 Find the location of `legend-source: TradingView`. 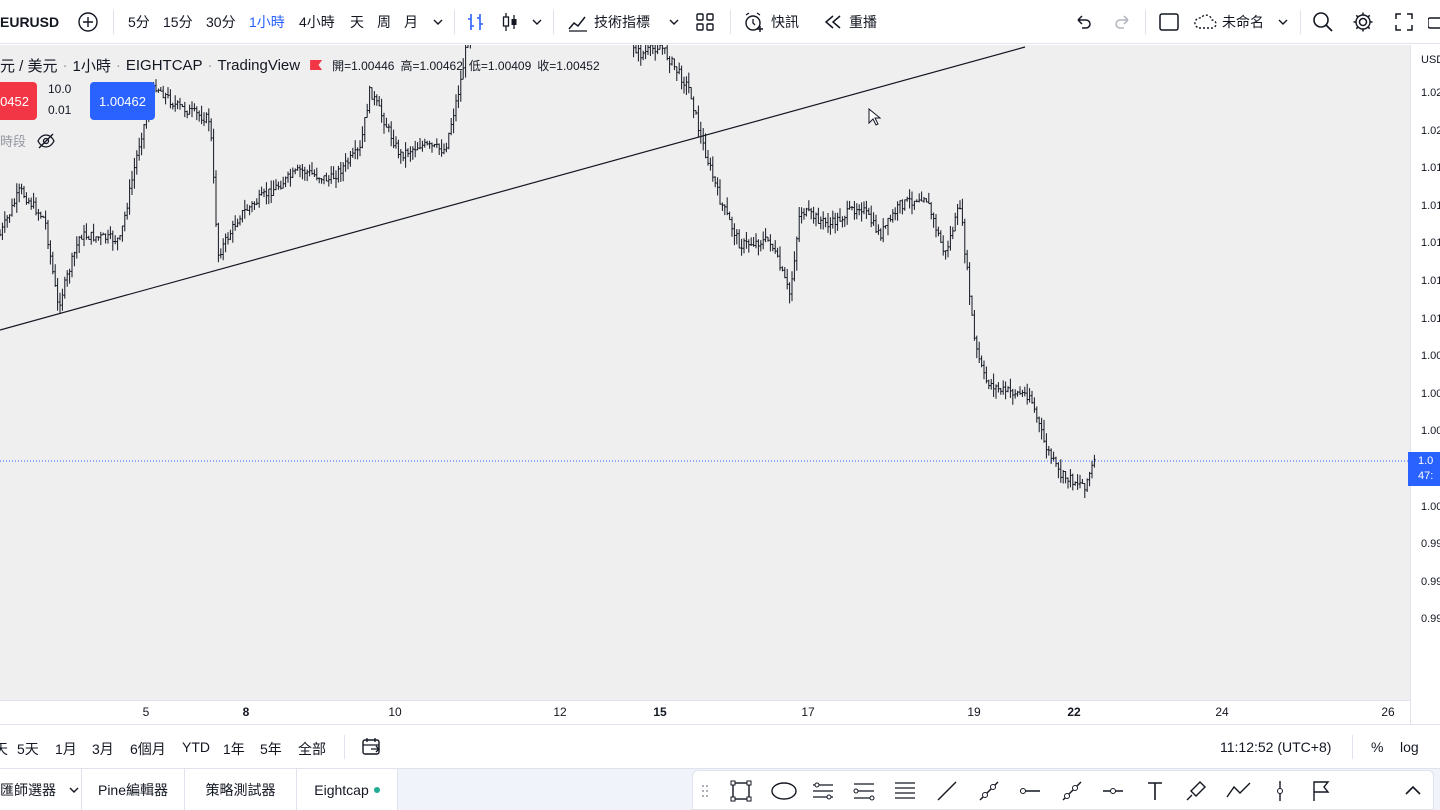

legend-source: TradingView is located at coordinates (259, 65).